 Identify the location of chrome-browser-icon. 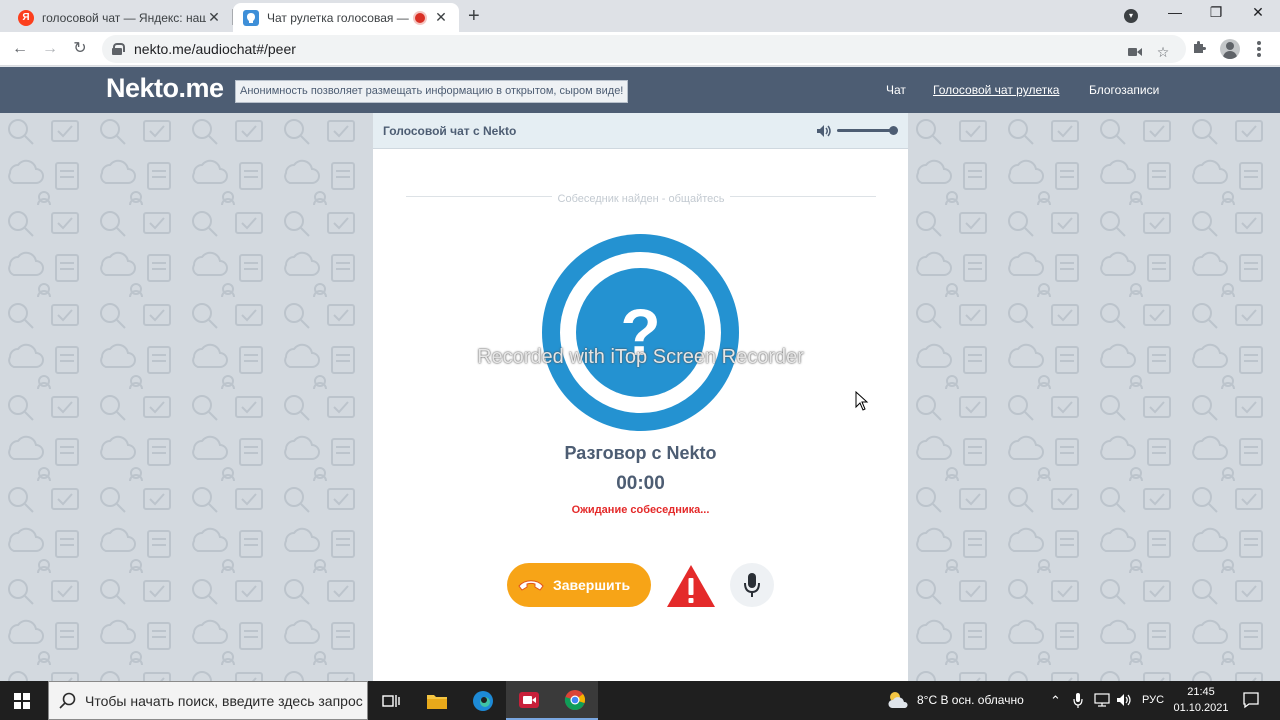
(575, 700).